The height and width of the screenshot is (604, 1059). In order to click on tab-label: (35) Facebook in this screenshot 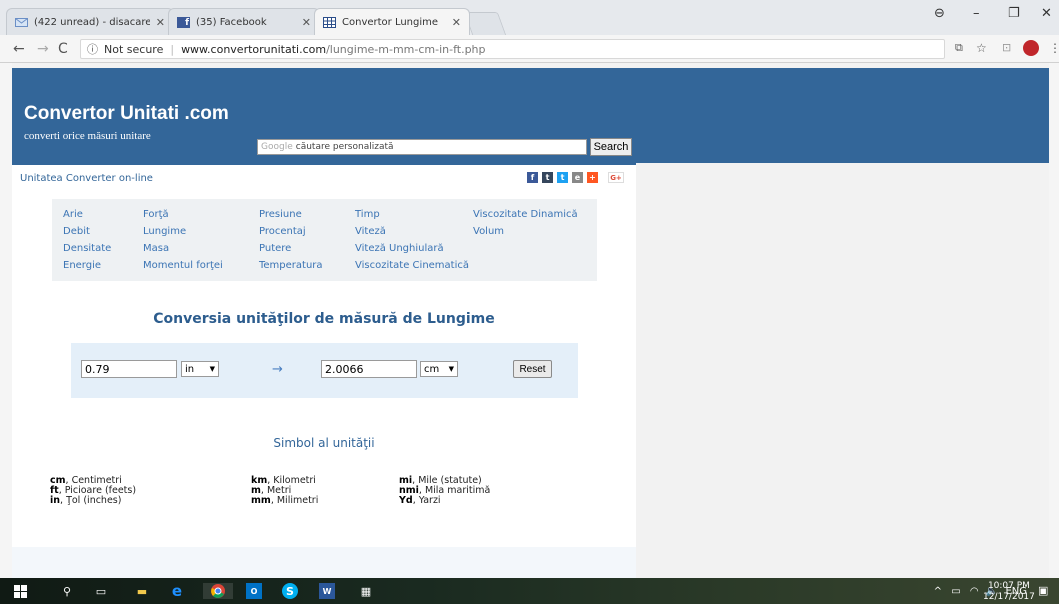, I will do `click(231, 22)`.